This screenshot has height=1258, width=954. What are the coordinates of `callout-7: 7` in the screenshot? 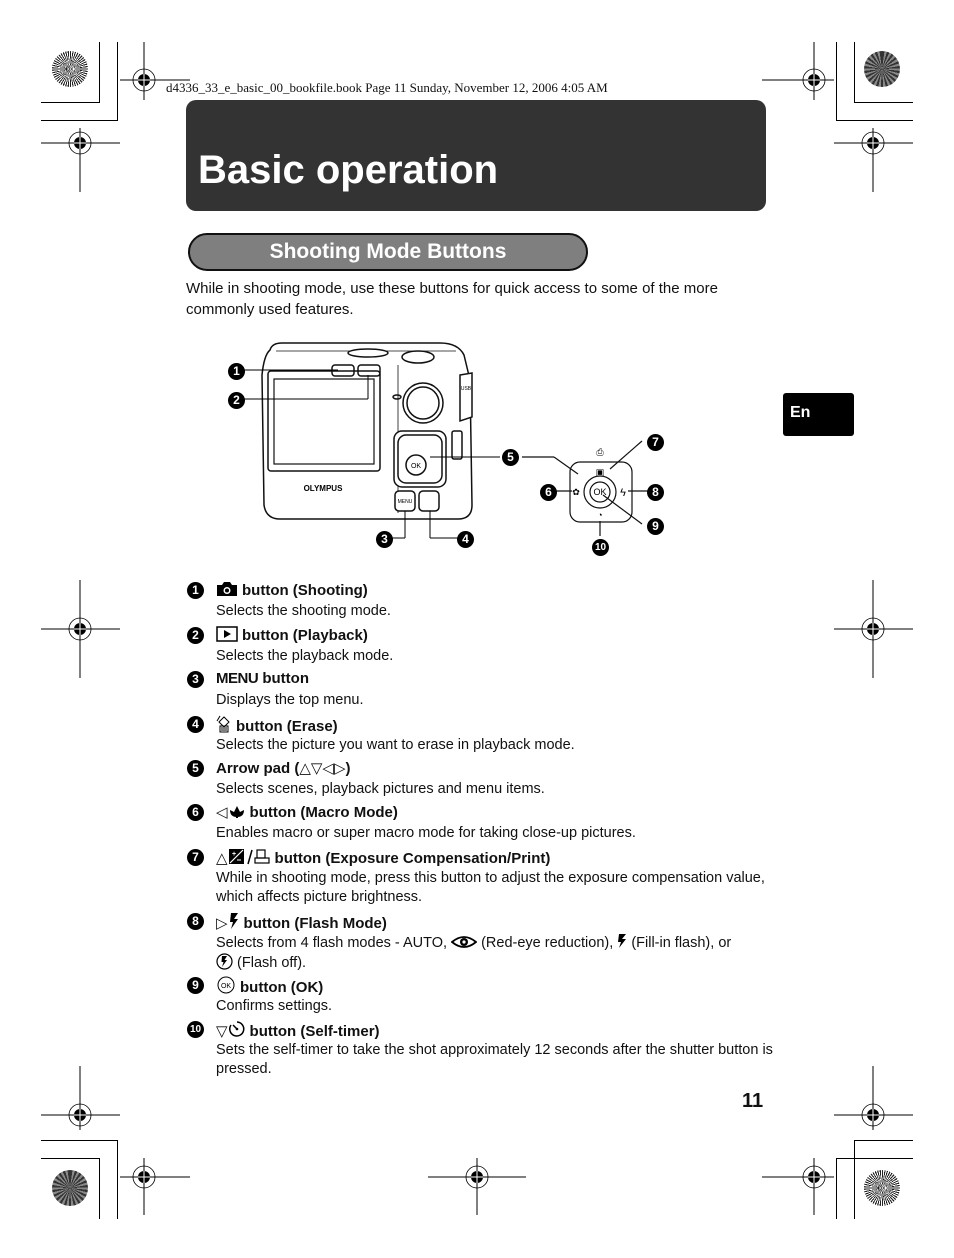 It's located at (655, 442).